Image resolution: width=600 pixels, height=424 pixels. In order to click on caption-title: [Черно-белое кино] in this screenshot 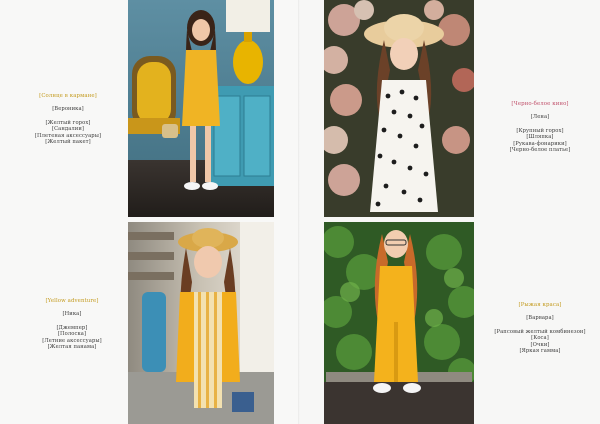, I will do `click(540, 104)`.